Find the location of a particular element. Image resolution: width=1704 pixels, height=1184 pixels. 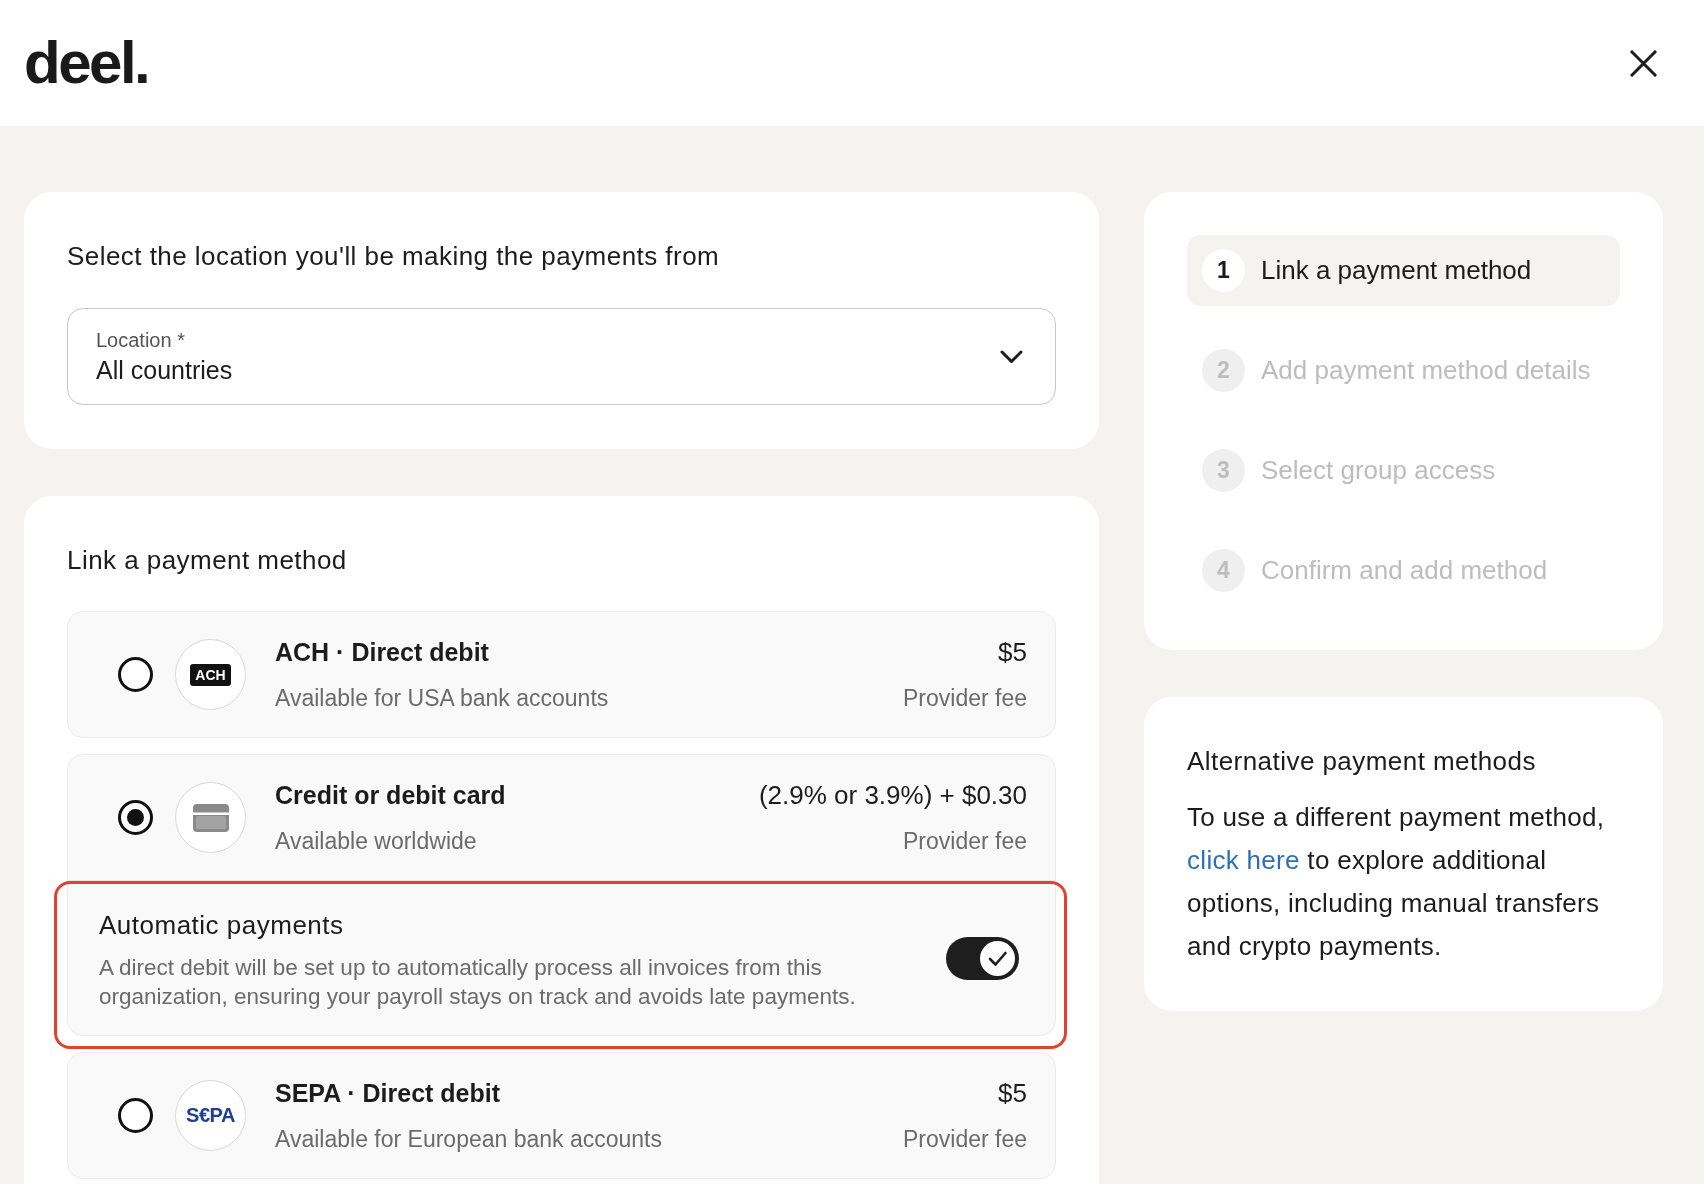

step-label: Select group access is located at coordinates (1378, 470).